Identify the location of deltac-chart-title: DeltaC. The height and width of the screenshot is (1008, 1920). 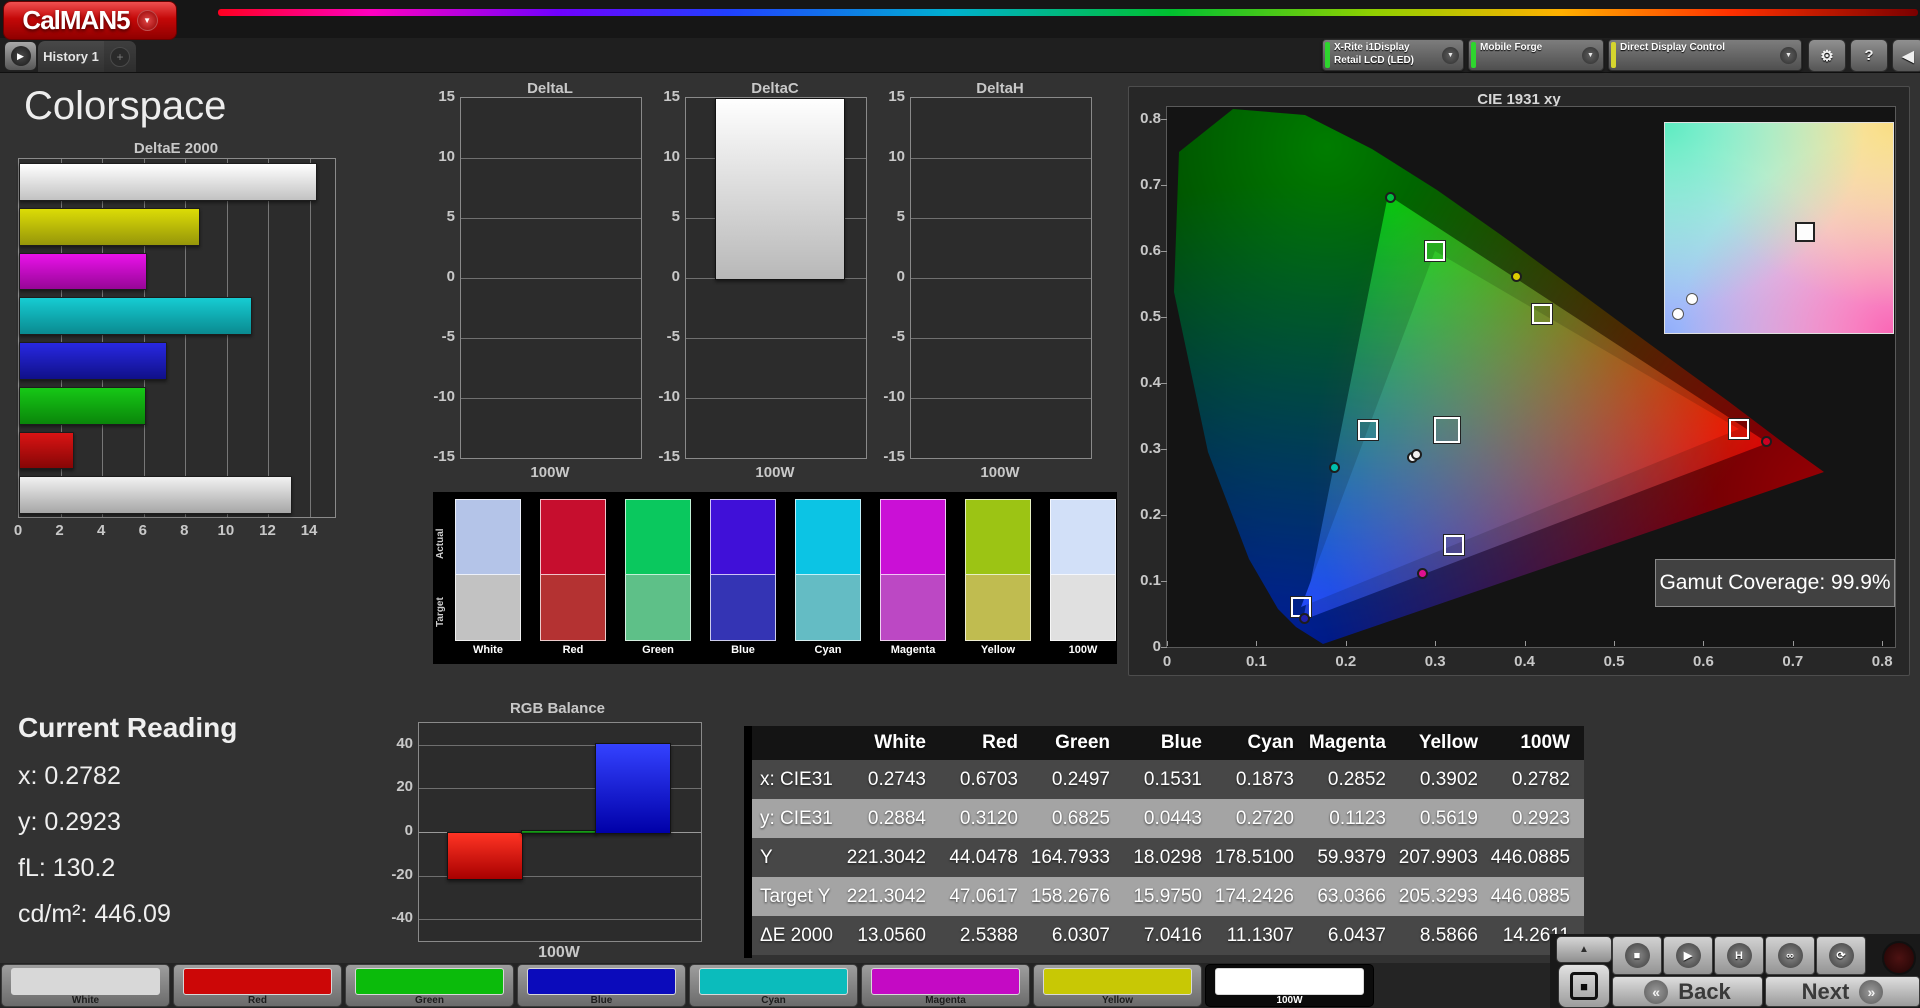
(775, 88).